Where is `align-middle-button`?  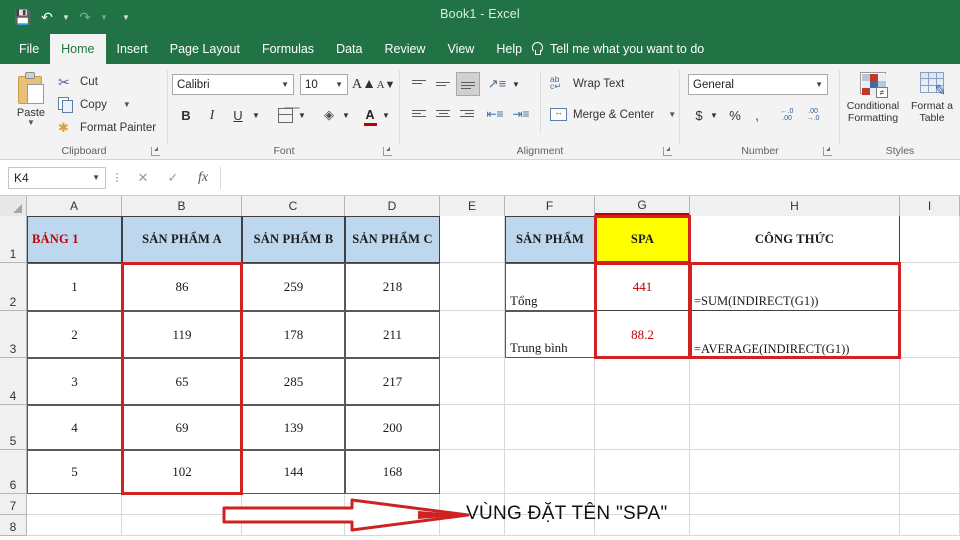
align-middle-button is located at coordinates (443, 84).